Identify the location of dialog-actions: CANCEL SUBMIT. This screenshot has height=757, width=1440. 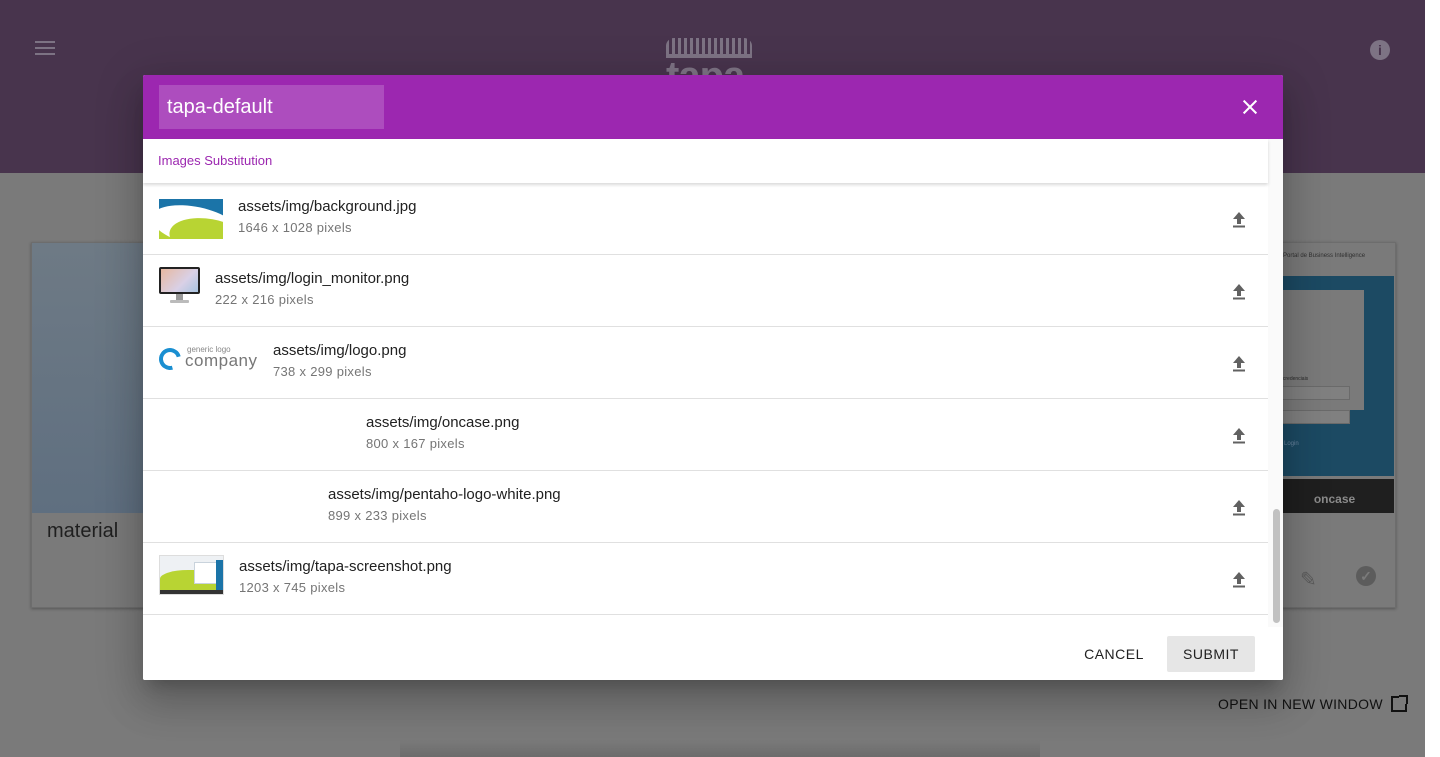
(713, 653).